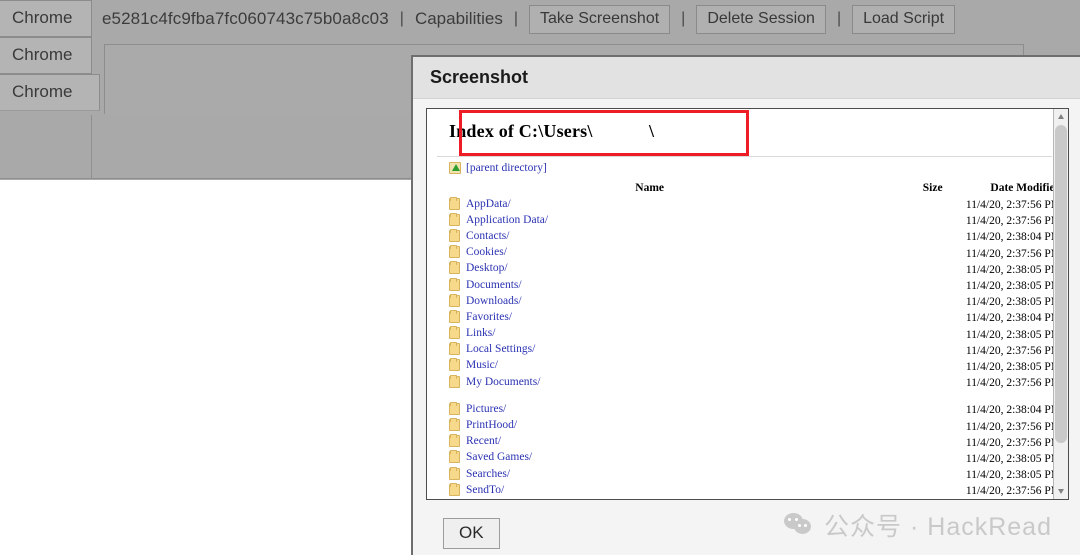  What do you see at coordinates (507, 220) in the screenshot?
I see `entry-link: Application Data/` at bounding box center [507, 220].